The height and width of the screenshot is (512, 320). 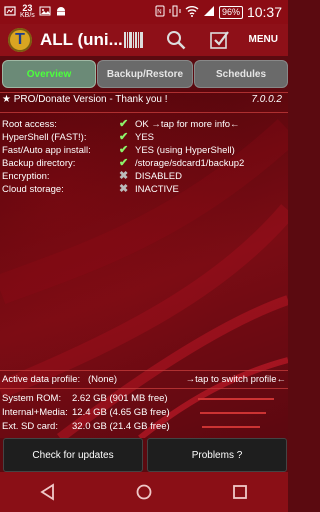 I want to click on profile-label: Active data profile:, so click(x=41, y=379).